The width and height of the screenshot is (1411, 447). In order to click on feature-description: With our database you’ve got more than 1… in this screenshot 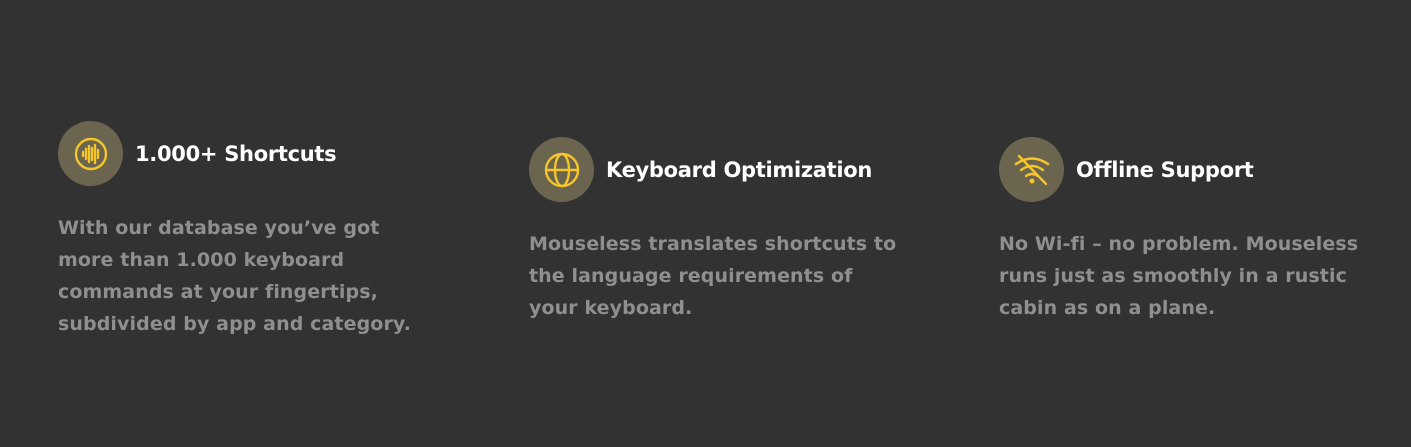, I will do `click(234, 276)`.